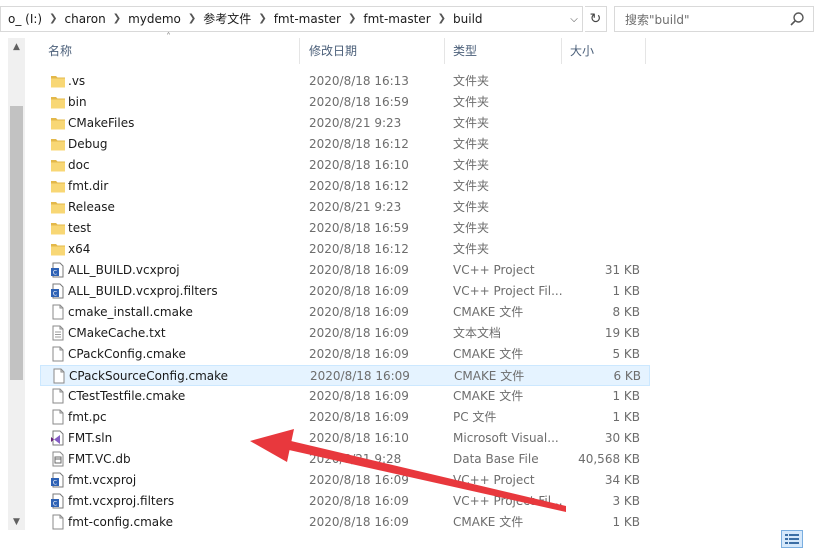 Image resolution: width=814 pixels, height=548 pixels. Describe the element at coordinates (16, 521) in the screenshot. I see `scroll-down-arrow-icon: ▼` at that location.